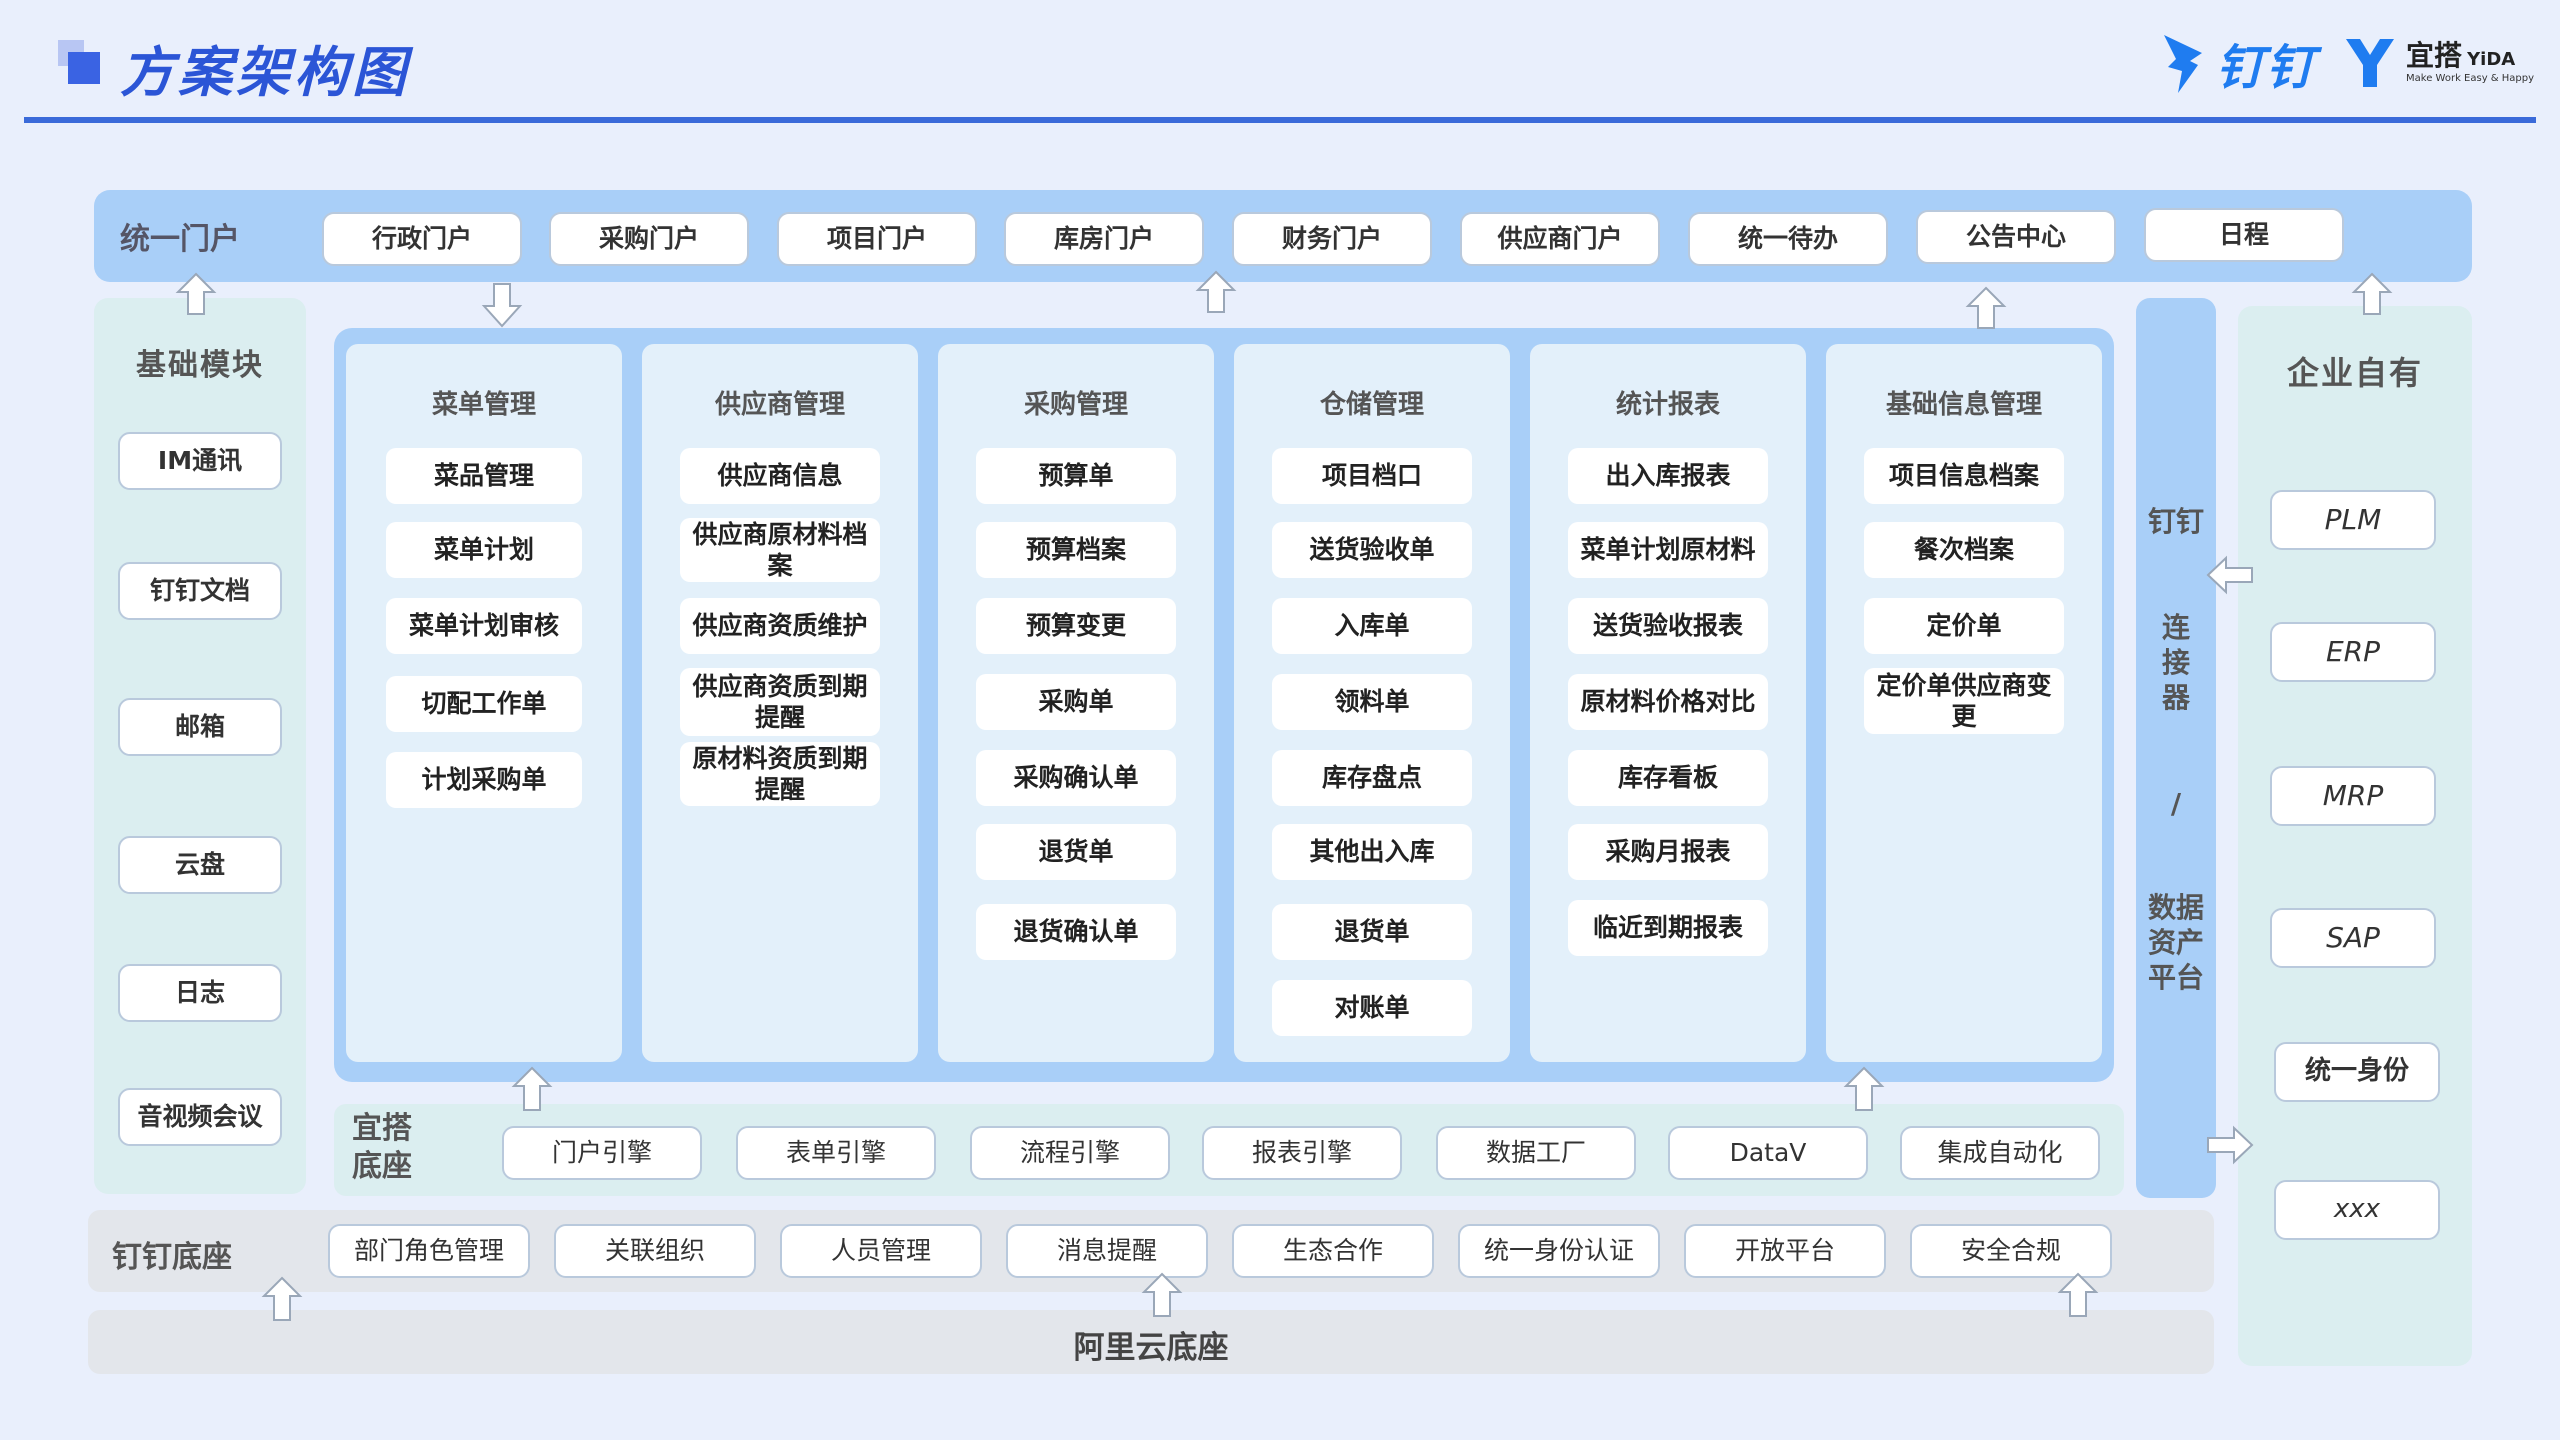 The width and height of the screenshot is (2560, 1440). Describe the element at coordinates (382, 1147) in the screenshot. I see `yida-base-label: 宜搭底座` at that location.